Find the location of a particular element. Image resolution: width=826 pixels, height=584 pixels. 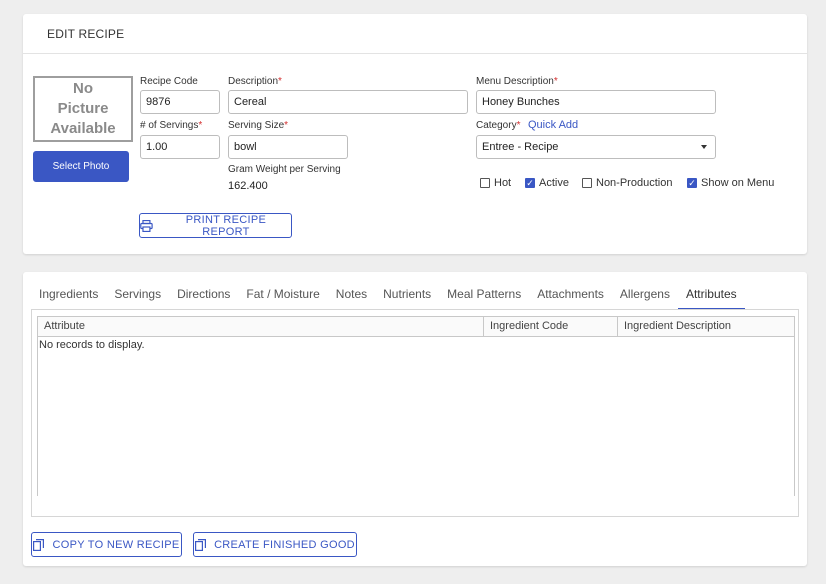

print-recipe-report-button: PRINT RECIPE REPORT is located at coordinates (215, 225).